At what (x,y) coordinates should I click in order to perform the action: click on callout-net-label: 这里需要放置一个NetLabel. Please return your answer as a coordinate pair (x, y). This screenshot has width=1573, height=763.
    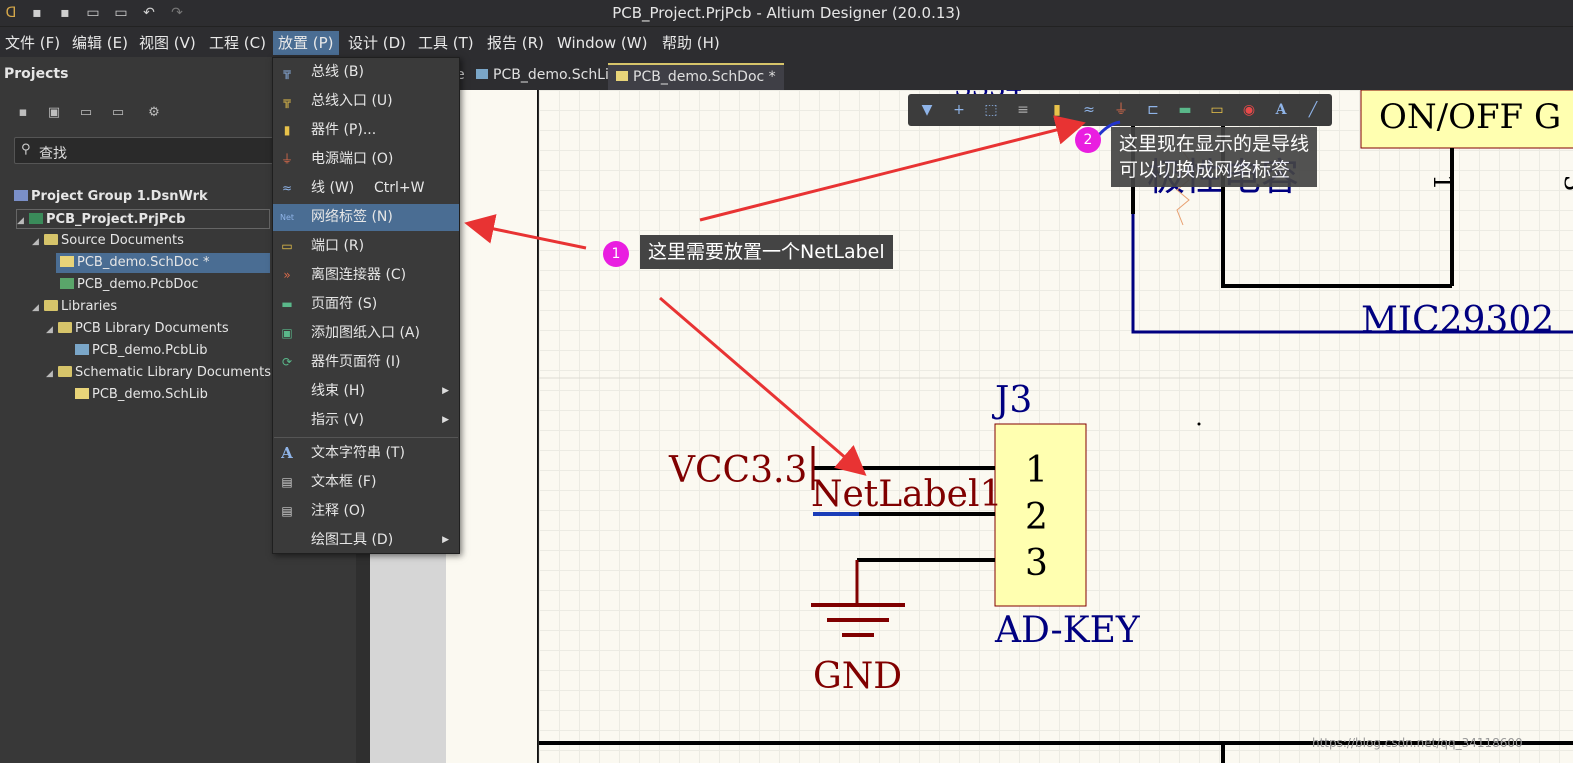
    Looking at the image, I should click on (766, 252).